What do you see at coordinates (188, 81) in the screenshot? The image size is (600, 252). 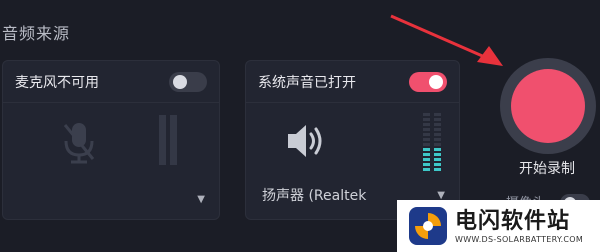 I see `microphone-toggle` at bounding box center [188, 81].